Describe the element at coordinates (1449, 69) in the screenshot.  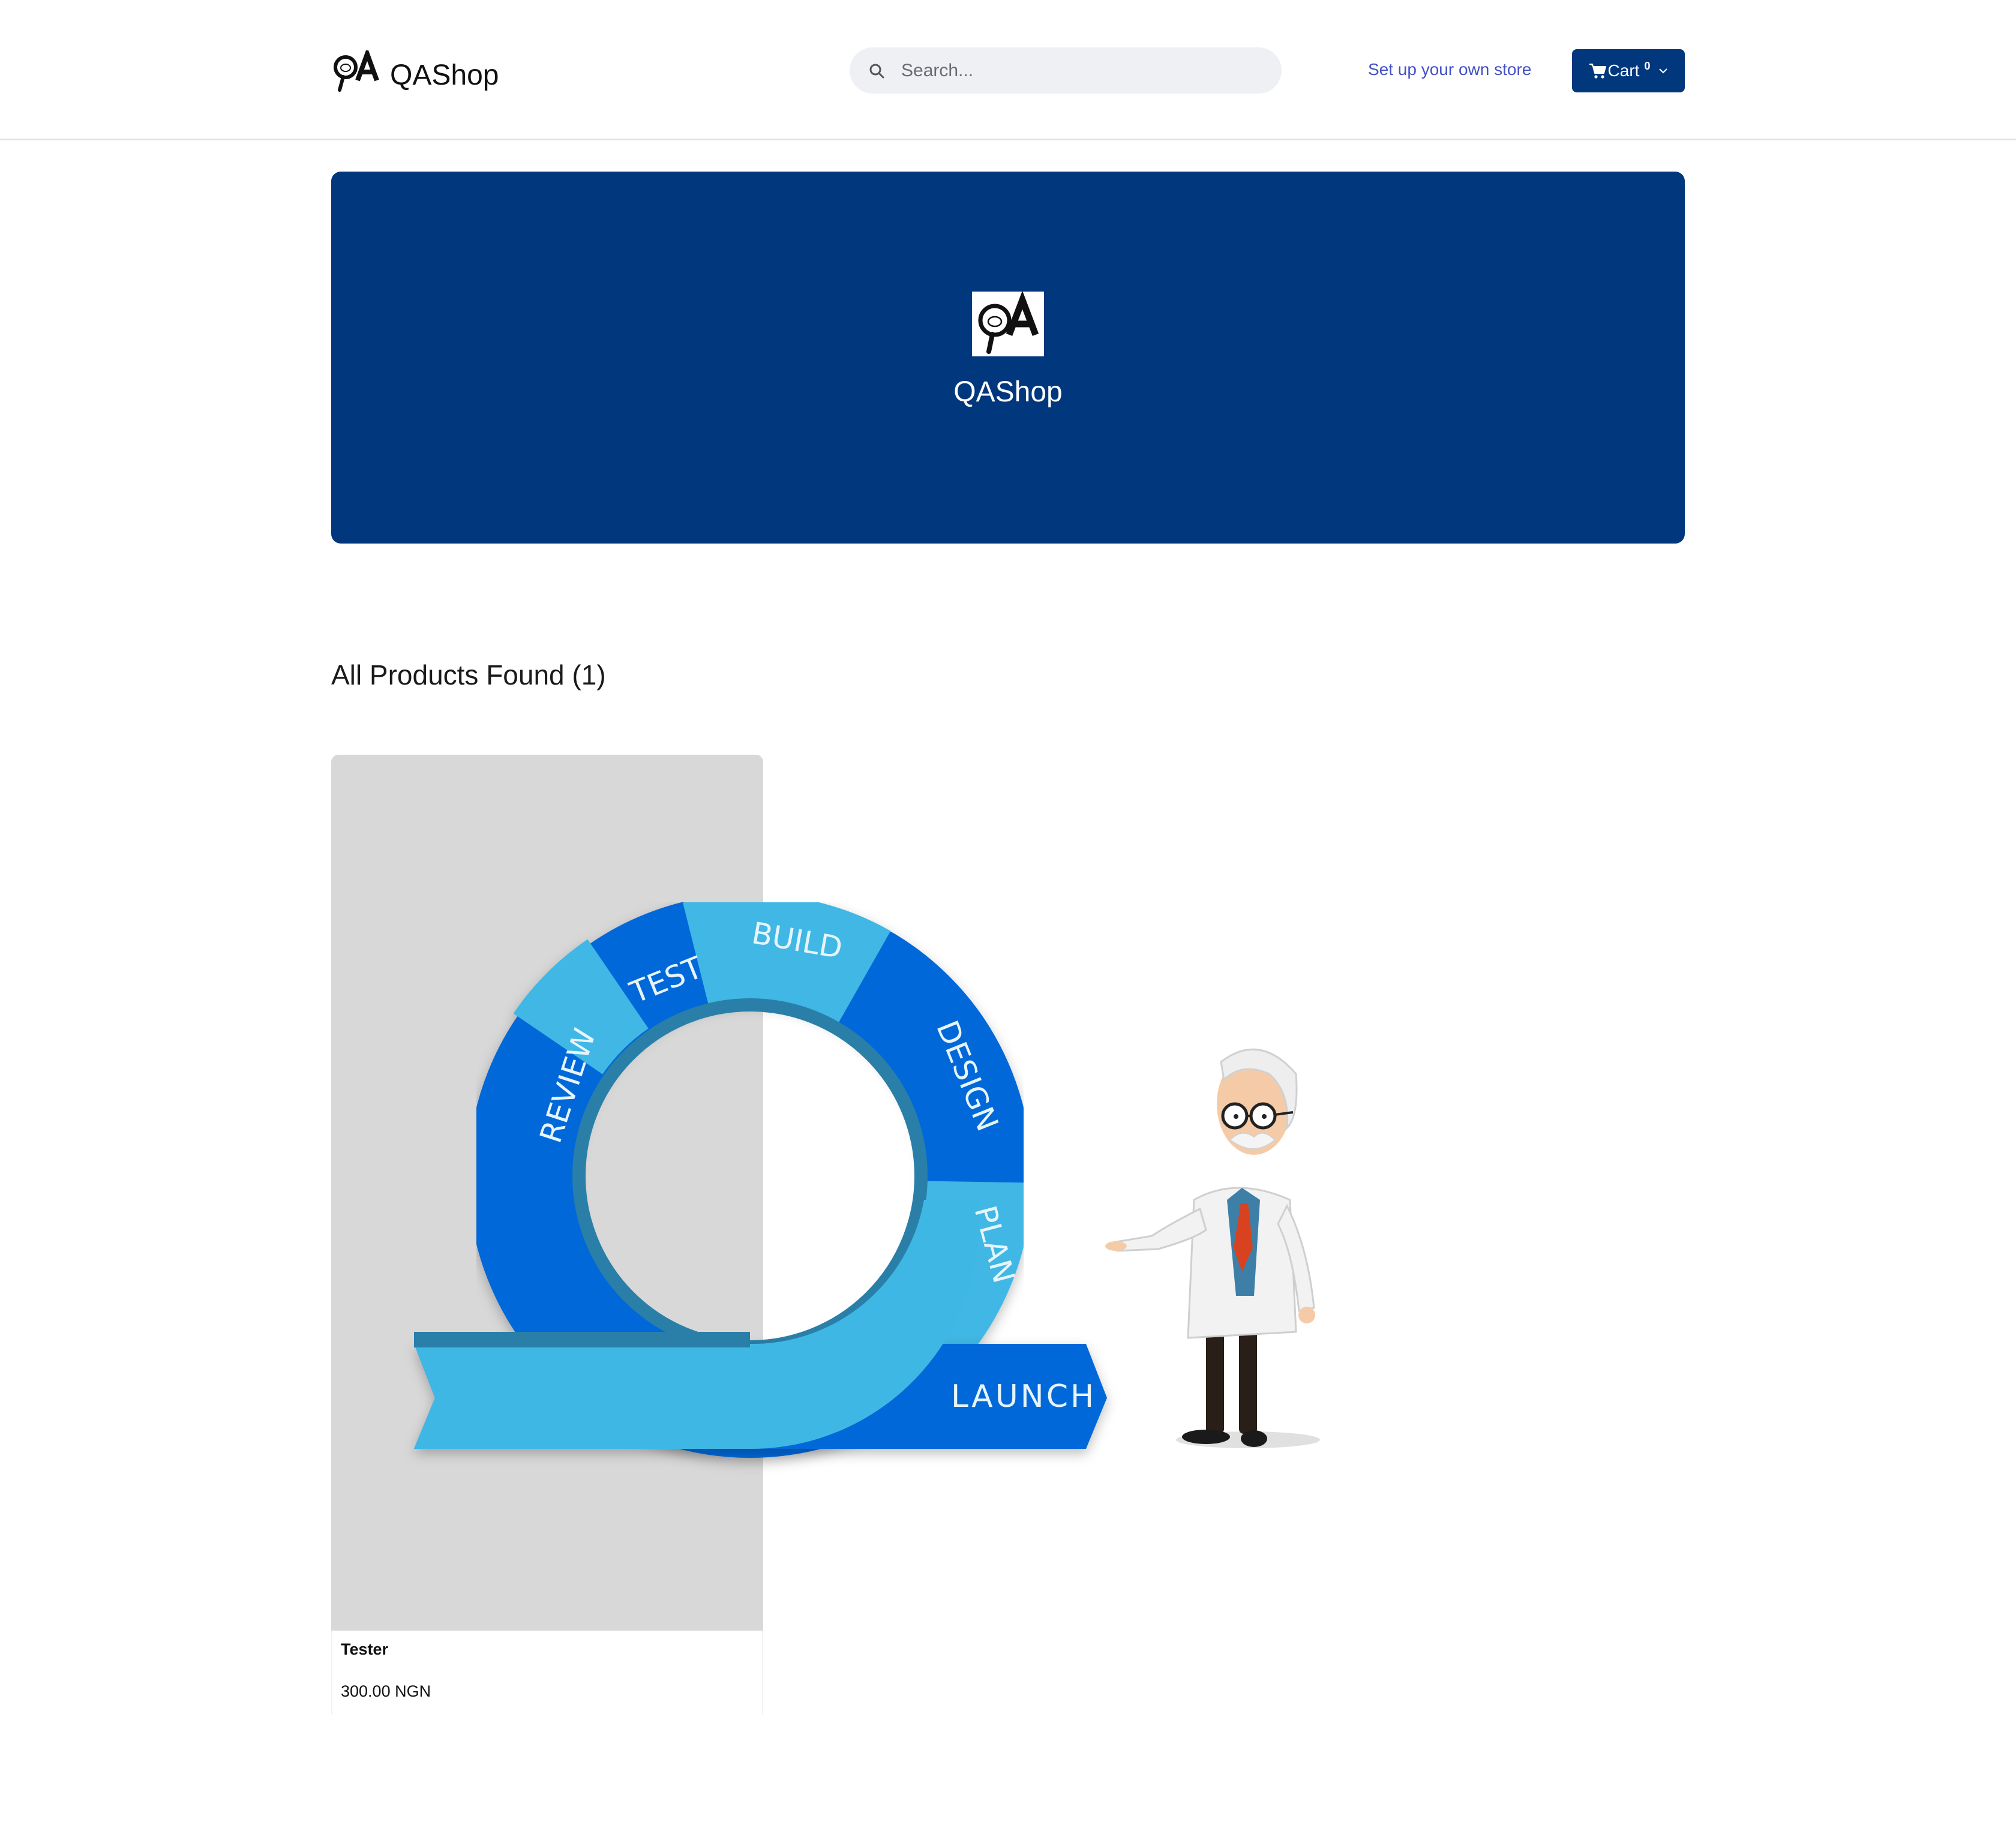
I see `setup-store-link: Set up your own store` at that location.